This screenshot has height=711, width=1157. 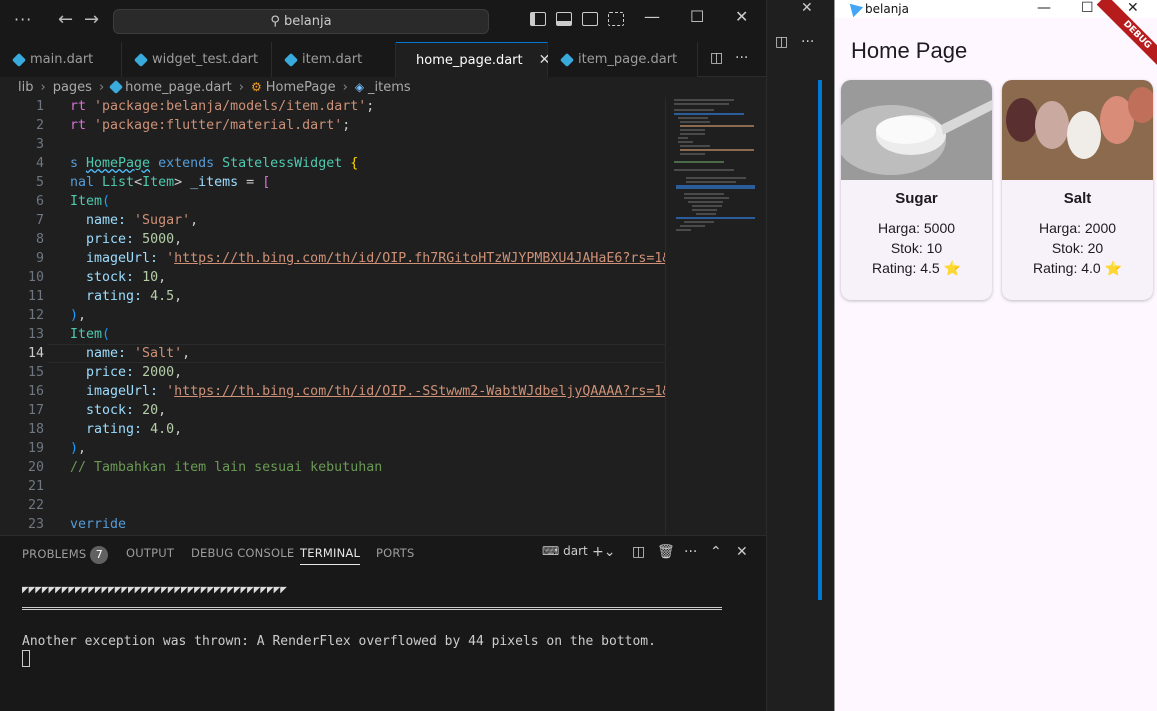 I want to click on panel-tab-problems: PROBLEMS 7, so click(x=65, y=555).